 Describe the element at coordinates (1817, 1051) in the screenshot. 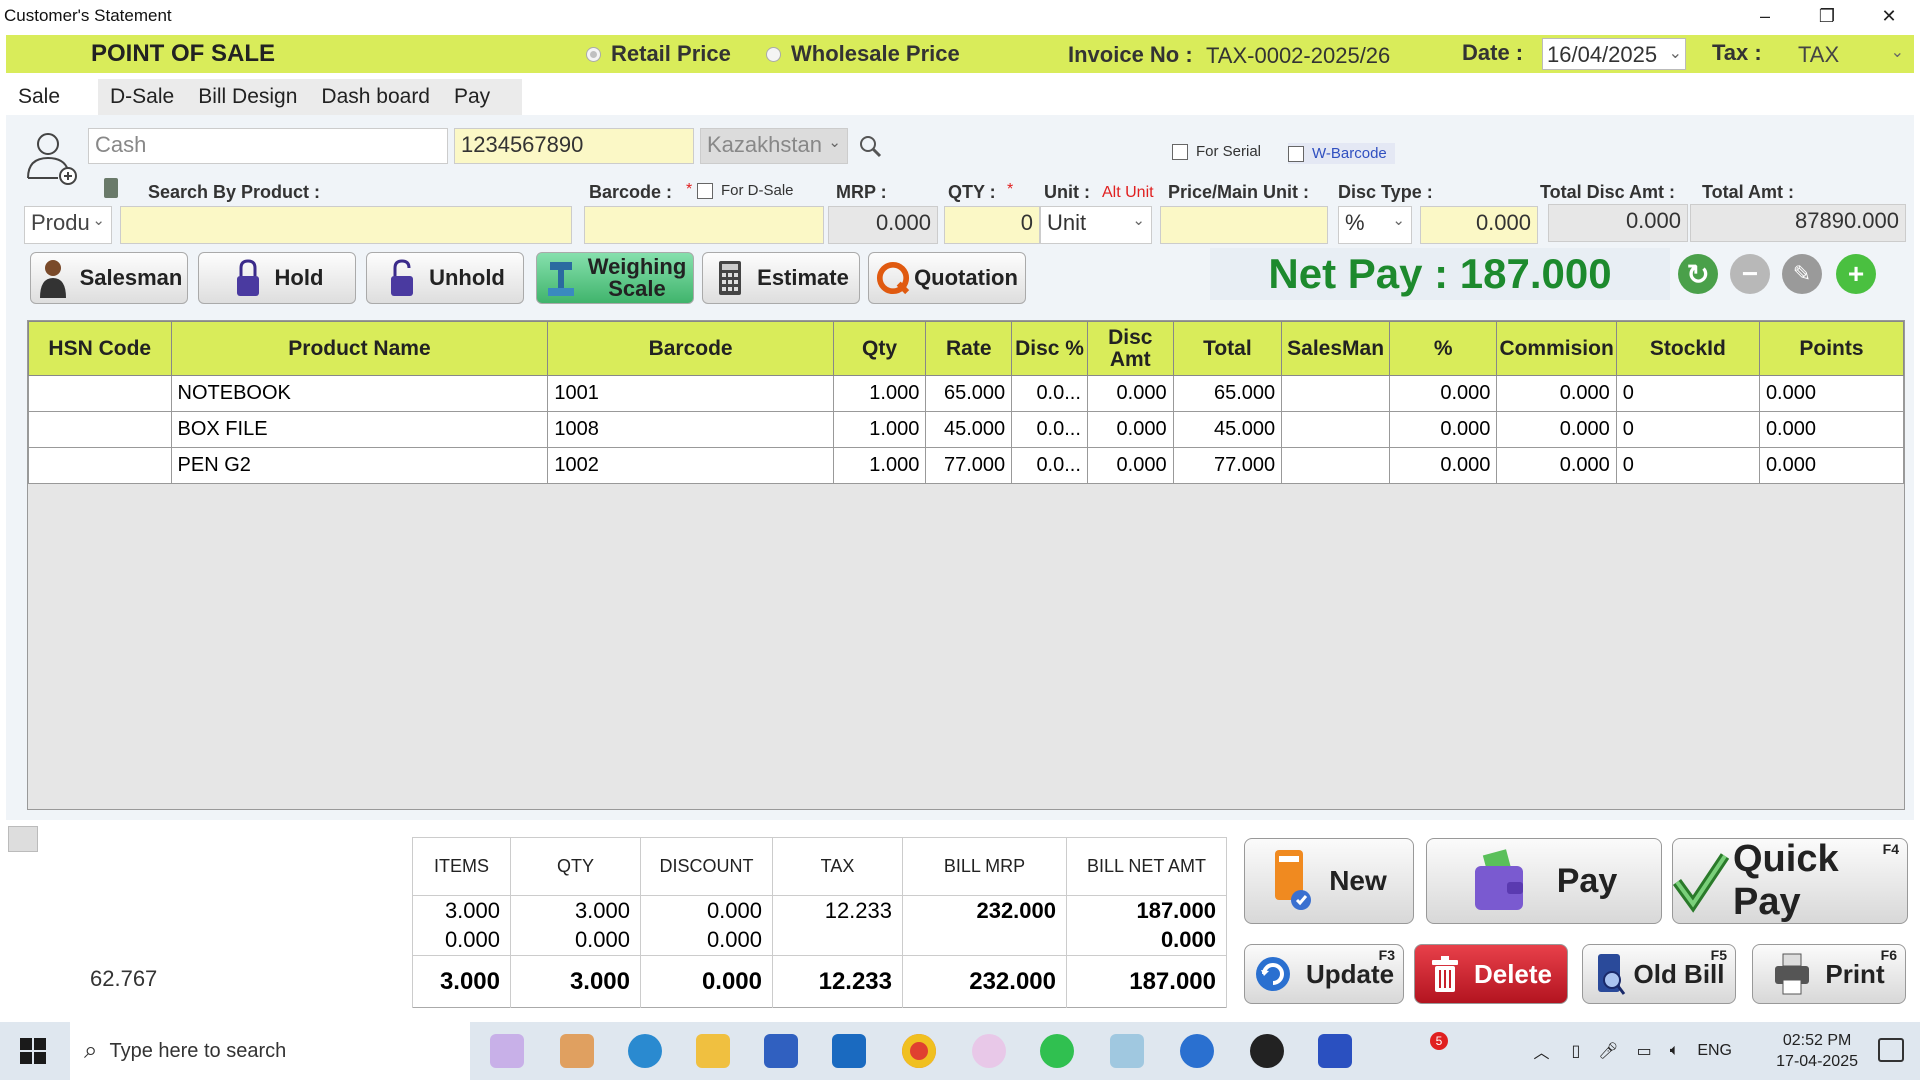

I see `clock: 02:52 PM 17-04-2025` at that location.